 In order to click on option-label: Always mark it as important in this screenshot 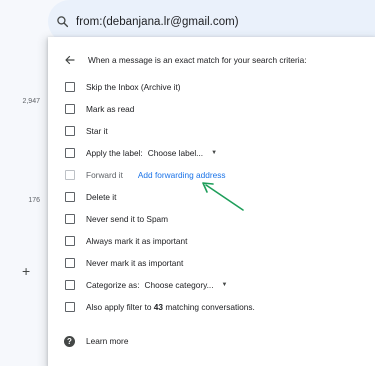, I will do `click(137, 241)`.